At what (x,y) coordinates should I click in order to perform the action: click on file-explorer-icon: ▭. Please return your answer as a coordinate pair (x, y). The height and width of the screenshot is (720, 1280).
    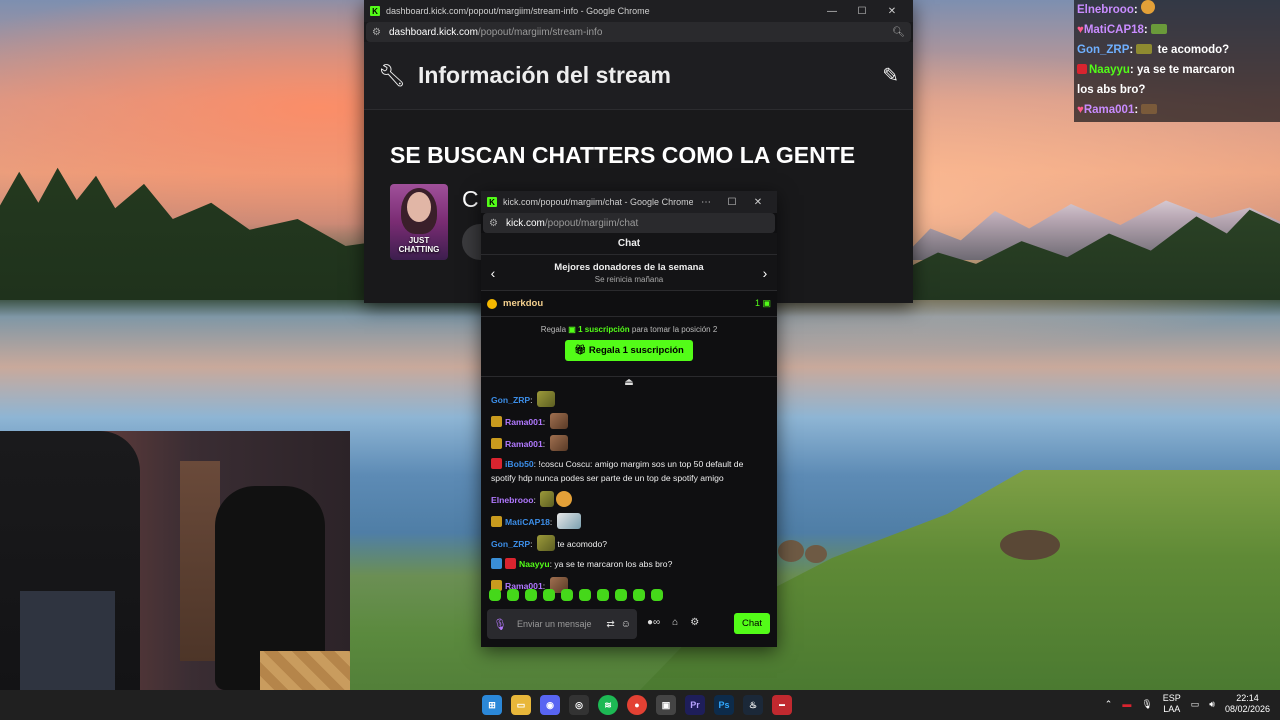
    Looking at the image, I should click on (521, 705).